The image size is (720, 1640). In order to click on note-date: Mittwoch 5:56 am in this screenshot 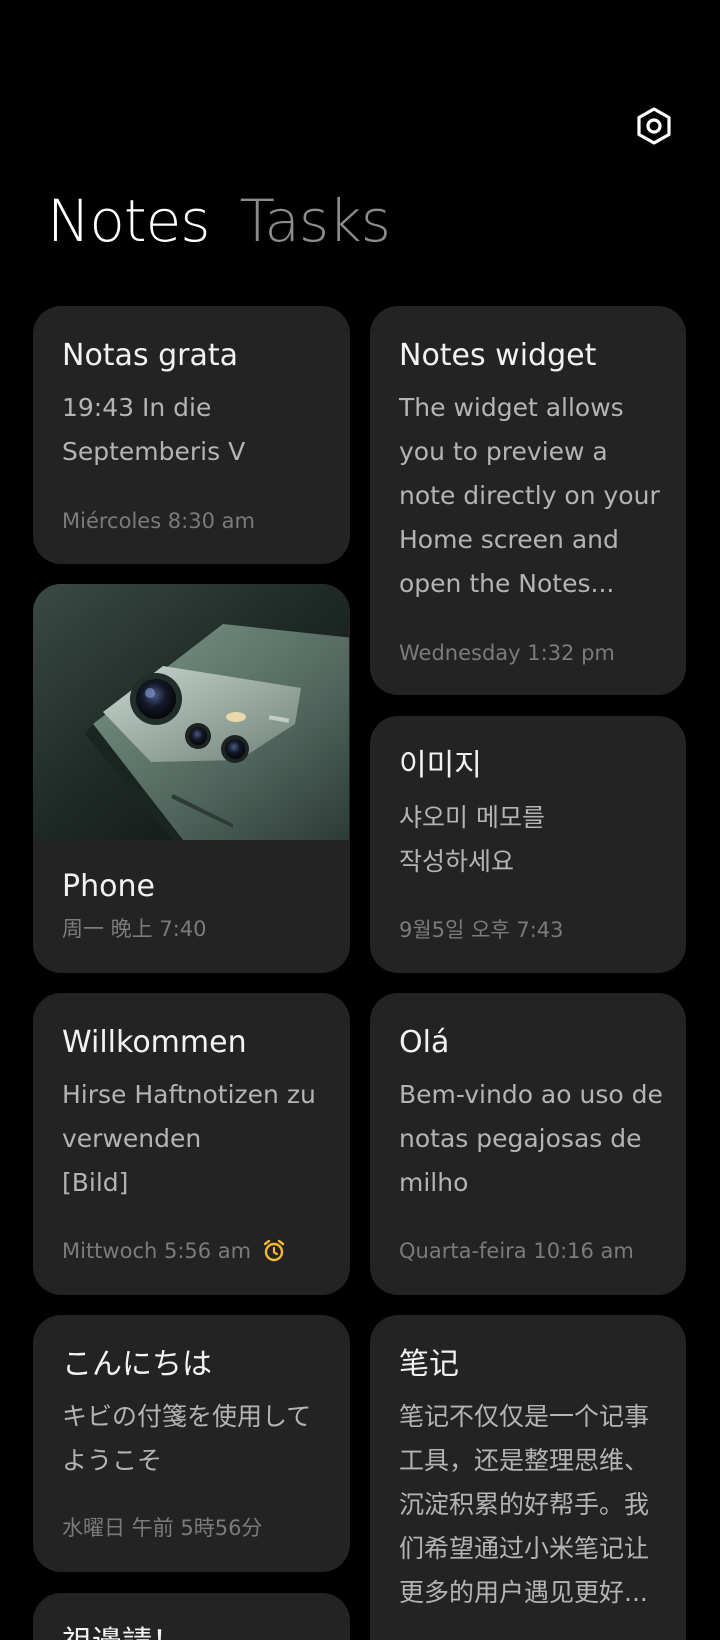, I will do `click(174, 1251)`.